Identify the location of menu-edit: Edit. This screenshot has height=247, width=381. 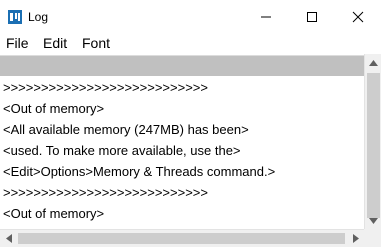
(55, 43).